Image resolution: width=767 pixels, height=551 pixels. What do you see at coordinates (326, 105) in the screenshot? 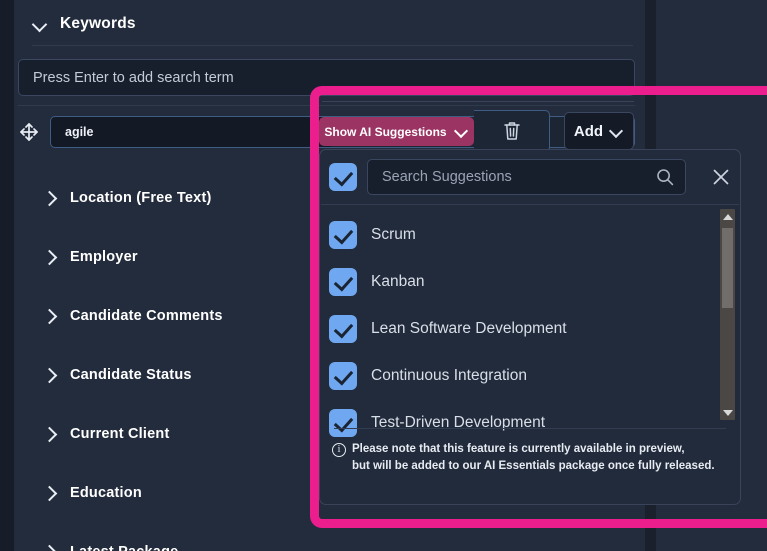
I see `keywords-divider` at bounding box center [326, 105].